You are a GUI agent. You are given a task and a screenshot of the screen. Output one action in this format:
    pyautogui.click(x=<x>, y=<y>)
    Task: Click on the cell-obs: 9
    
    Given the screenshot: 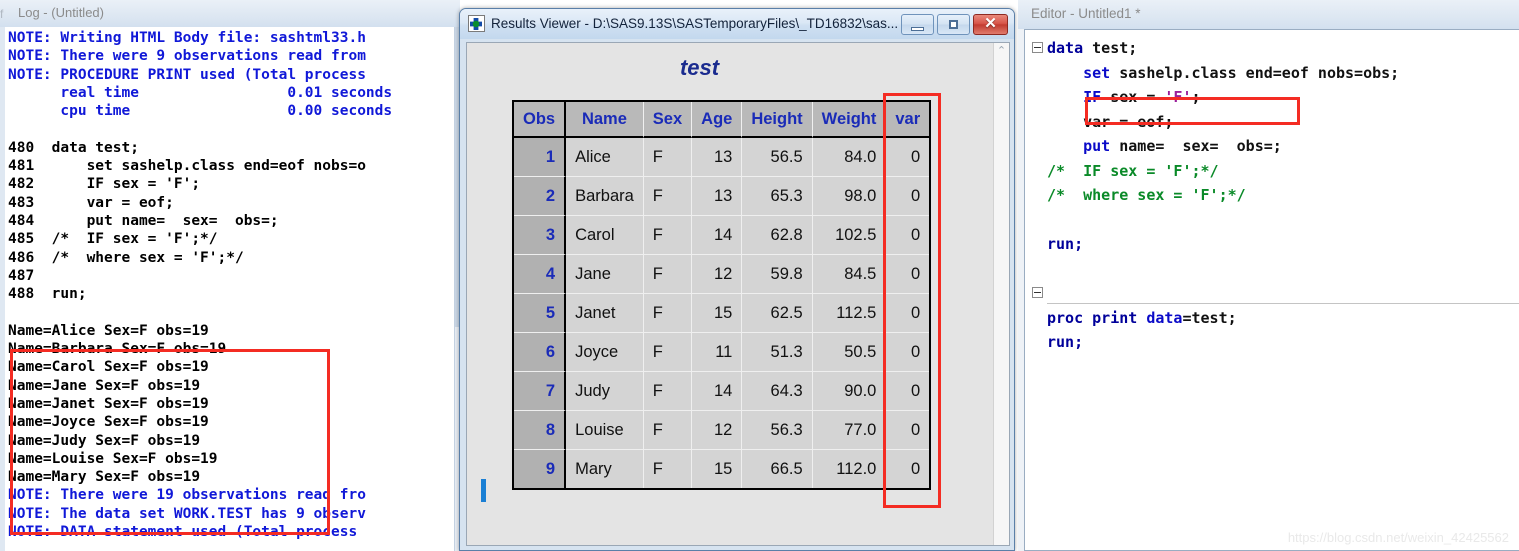 What is the action you would take?
    pyautogui.click(x=540, y=469)
    